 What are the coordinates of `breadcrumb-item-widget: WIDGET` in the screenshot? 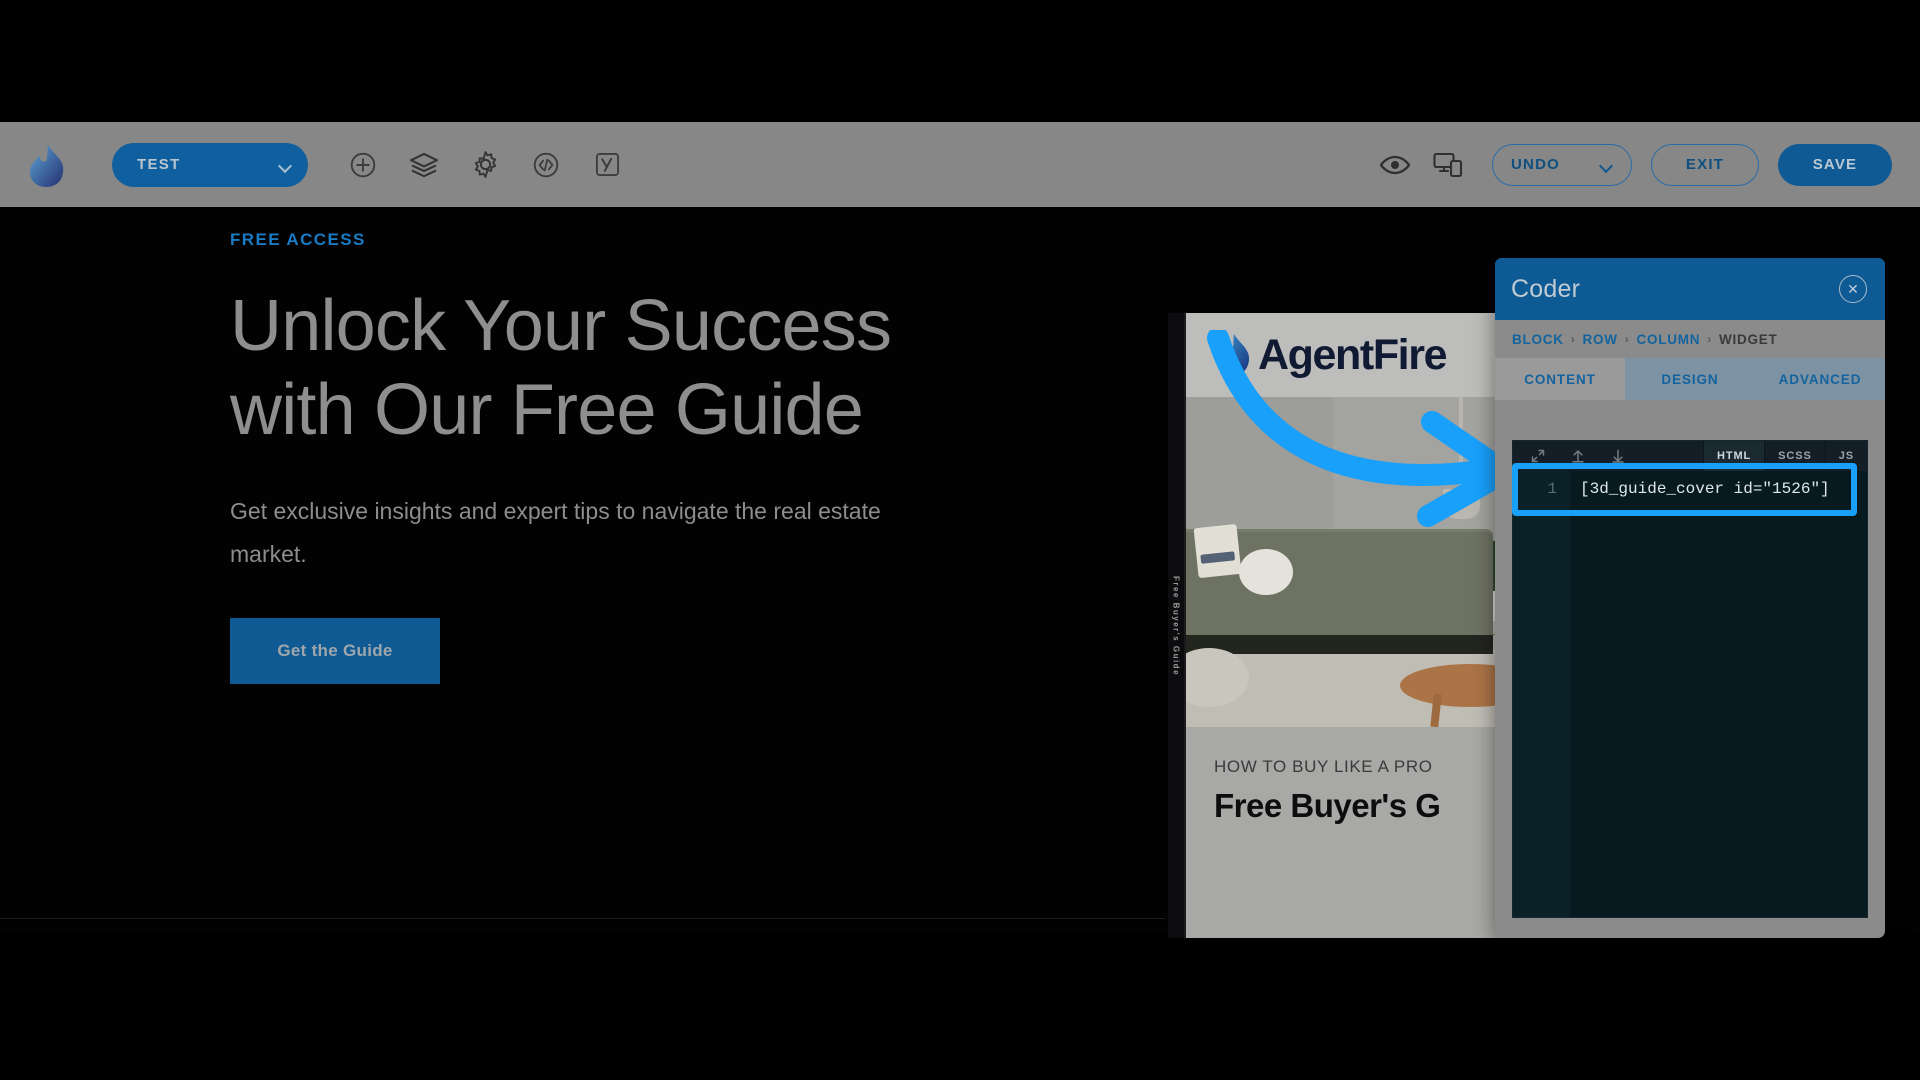 It's located at (1748, 339).